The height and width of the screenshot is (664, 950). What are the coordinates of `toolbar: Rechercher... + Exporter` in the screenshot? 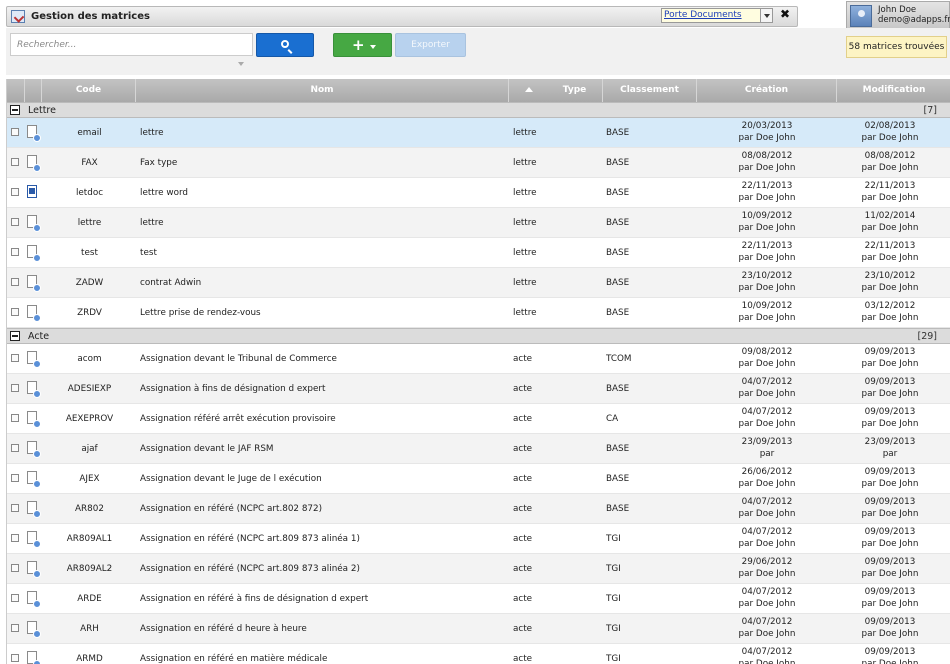 It's located at (478, 51).